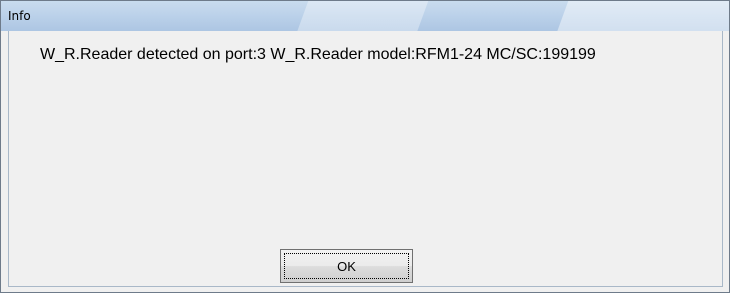  I want to click on window-title: Info, so click(19, 16).